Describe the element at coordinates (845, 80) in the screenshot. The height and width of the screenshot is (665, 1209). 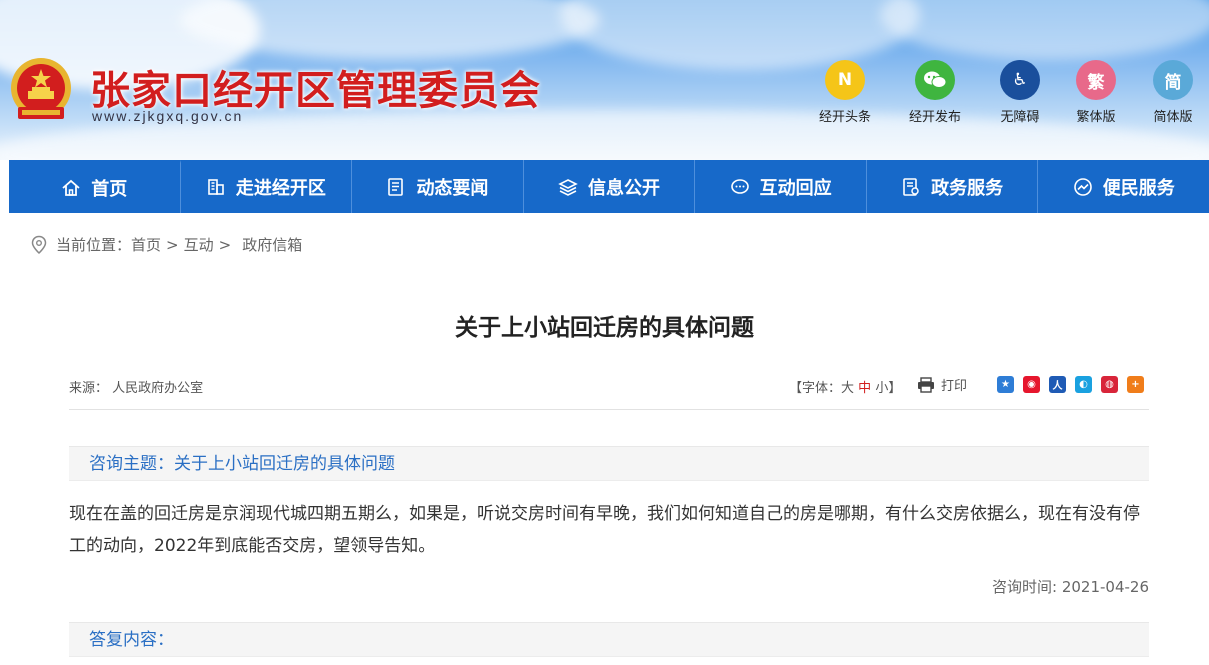
I see `news-icon: N` at that location.